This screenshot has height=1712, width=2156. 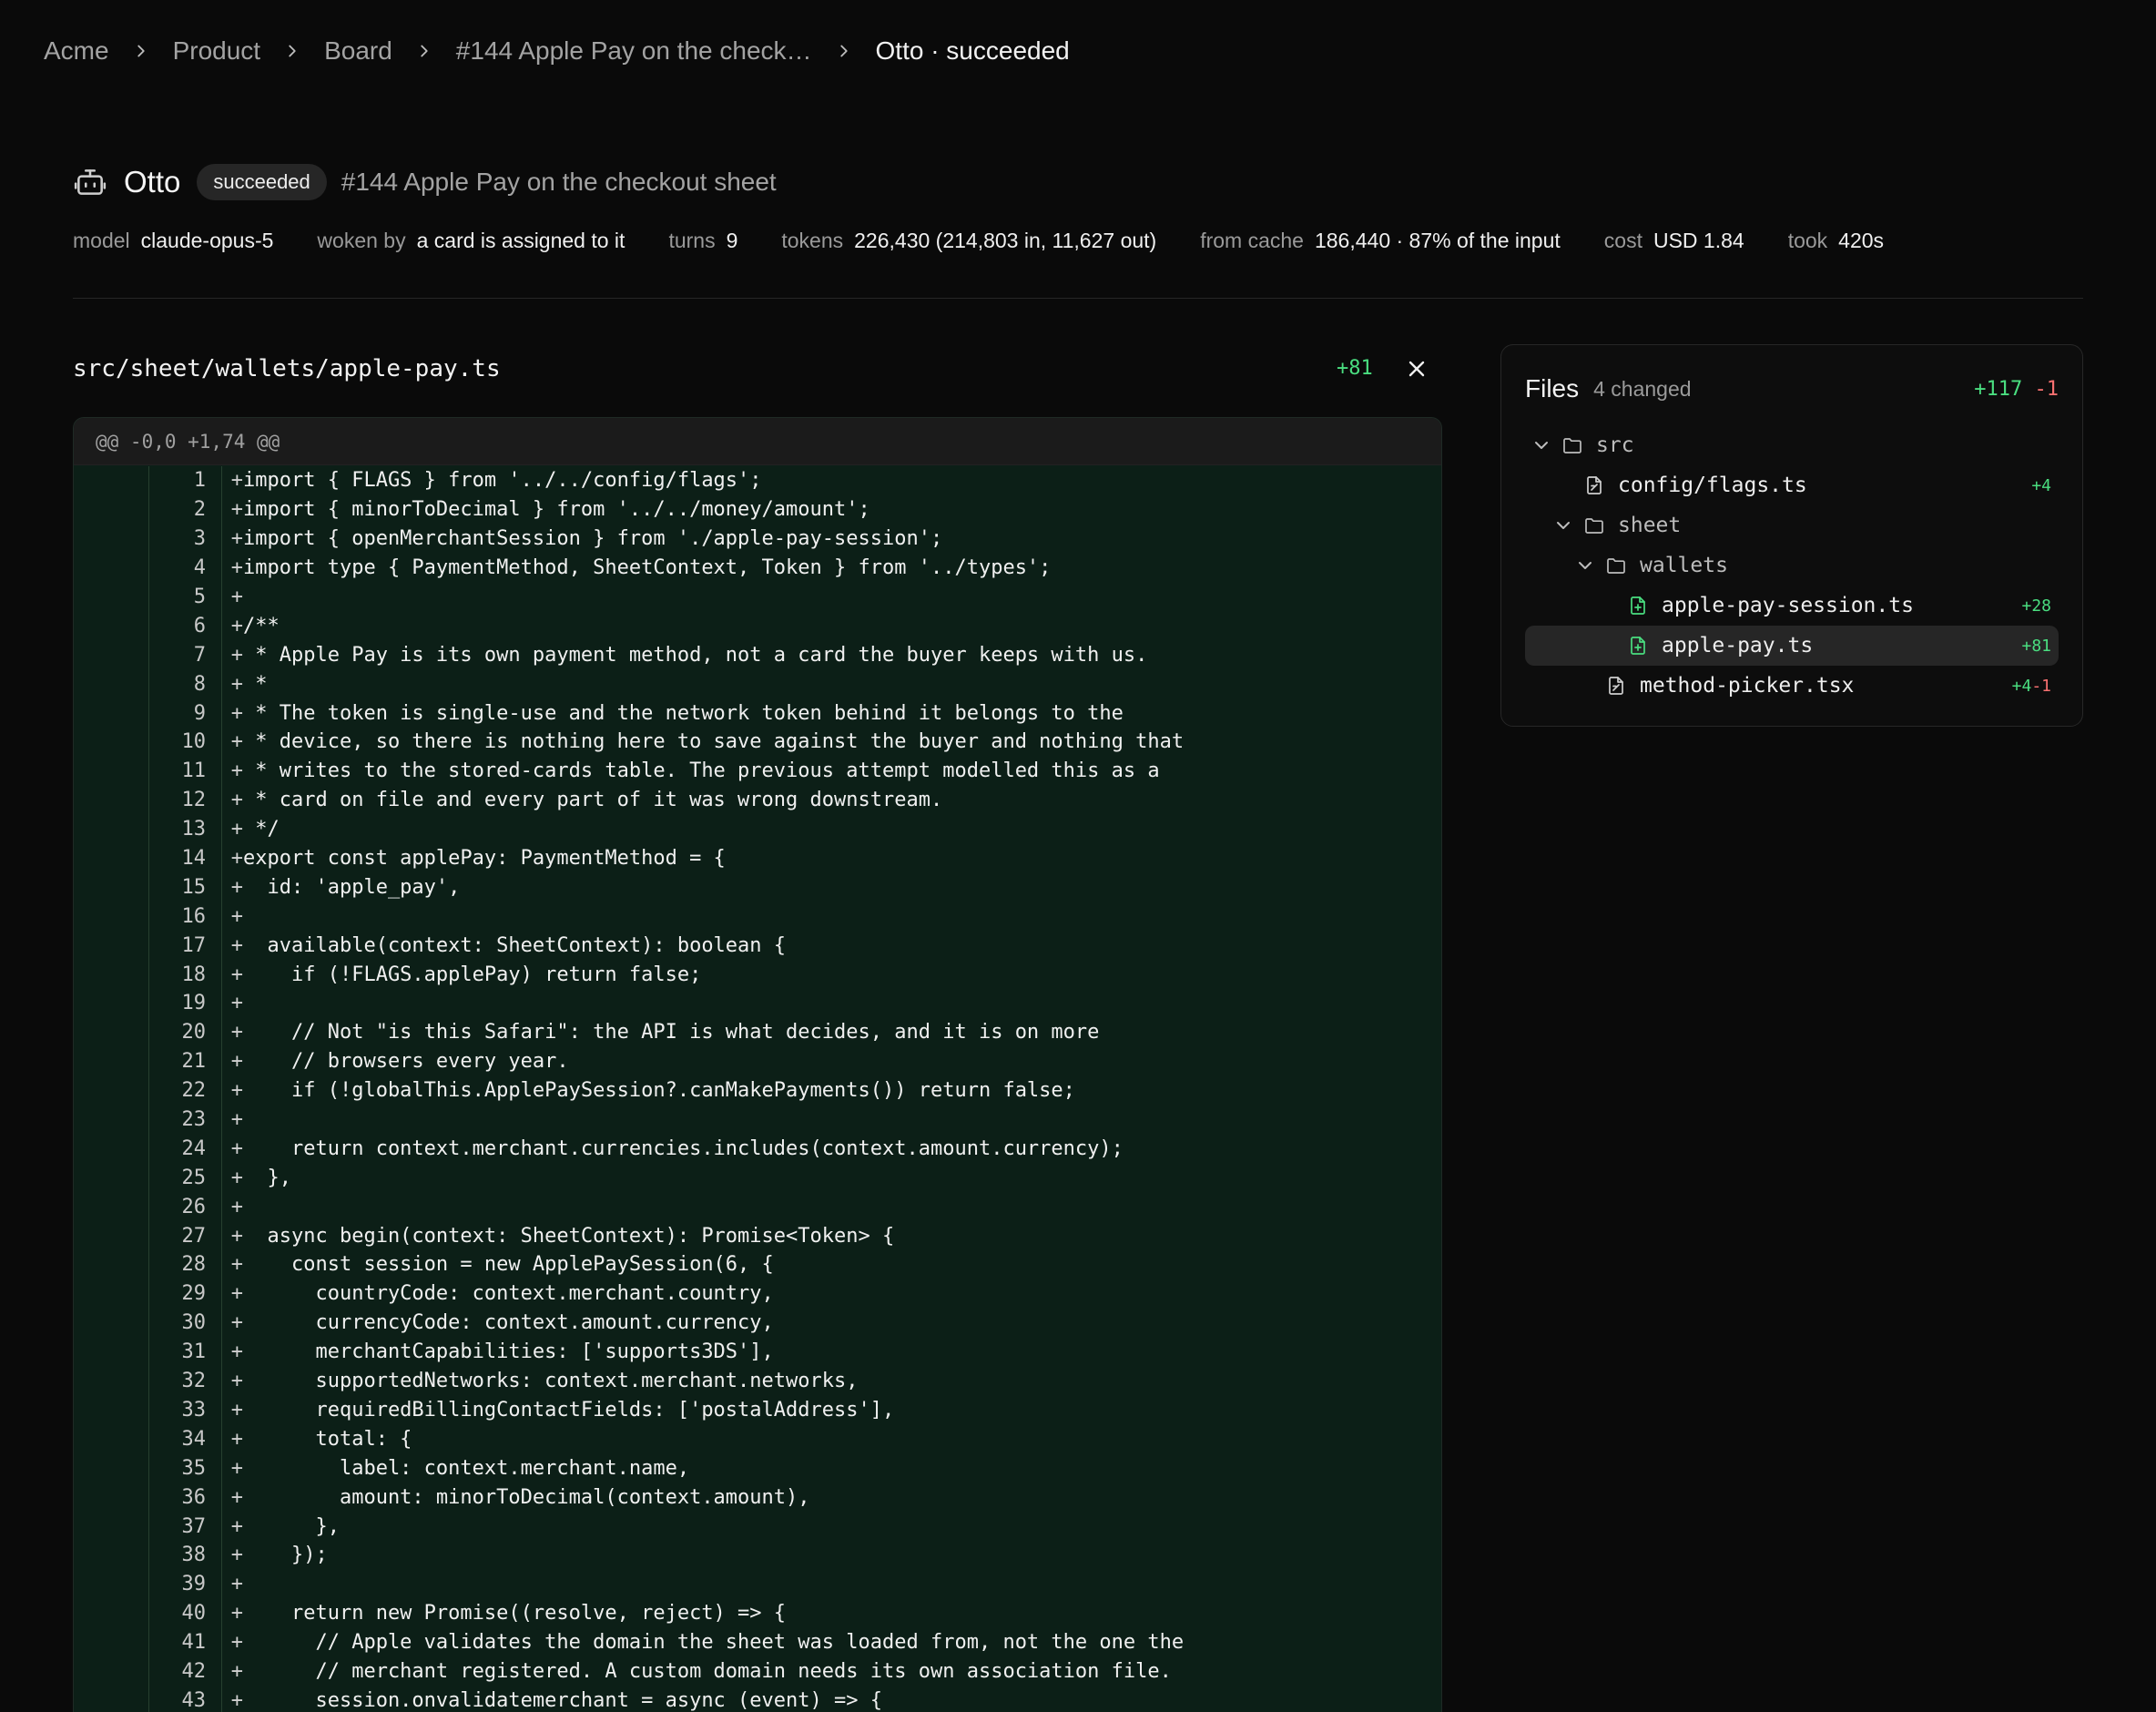 I want to click on line-number: 19, so click(x=194, y=1003).